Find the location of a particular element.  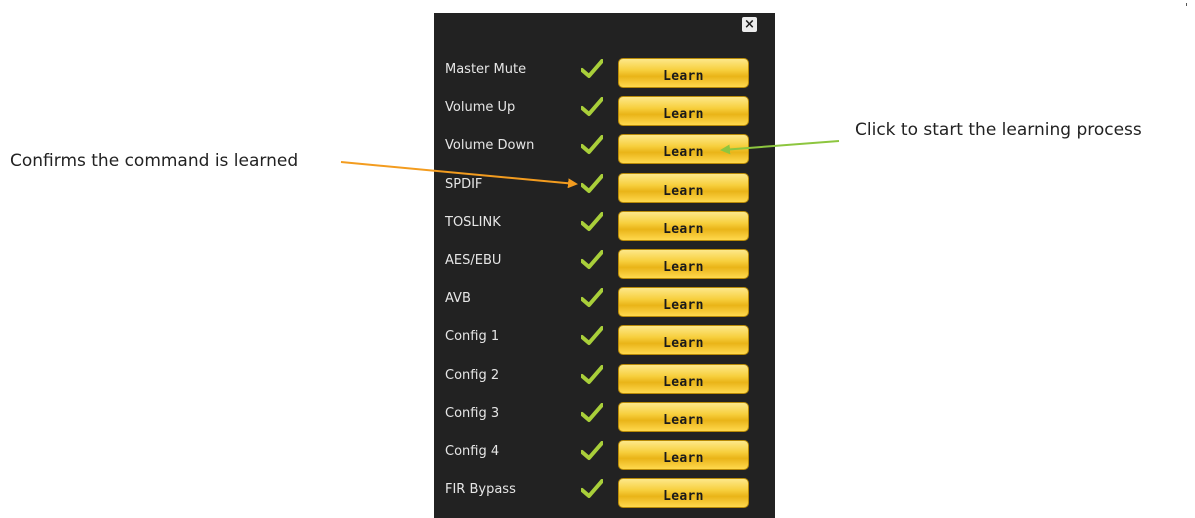

annotation-arrows is located at coordinates (590, 164).